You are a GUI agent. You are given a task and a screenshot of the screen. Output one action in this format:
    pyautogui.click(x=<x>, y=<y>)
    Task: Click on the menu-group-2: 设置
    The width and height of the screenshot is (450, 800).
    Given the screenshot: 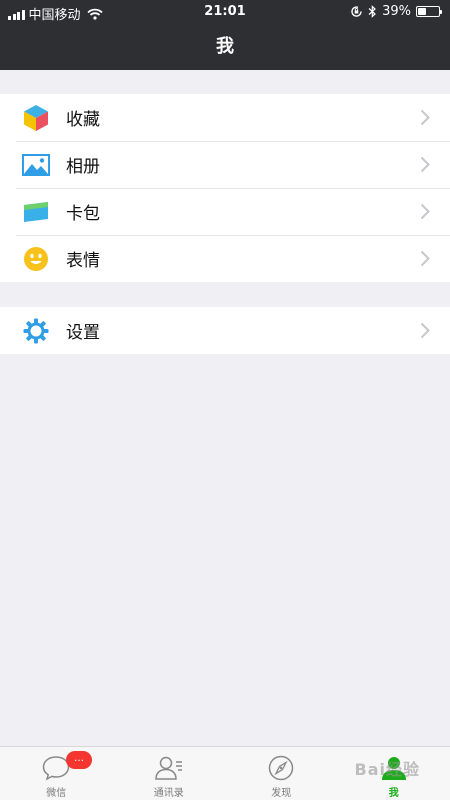 What is the action you would take?
    pyautogui.click(x=225, y=330)
    